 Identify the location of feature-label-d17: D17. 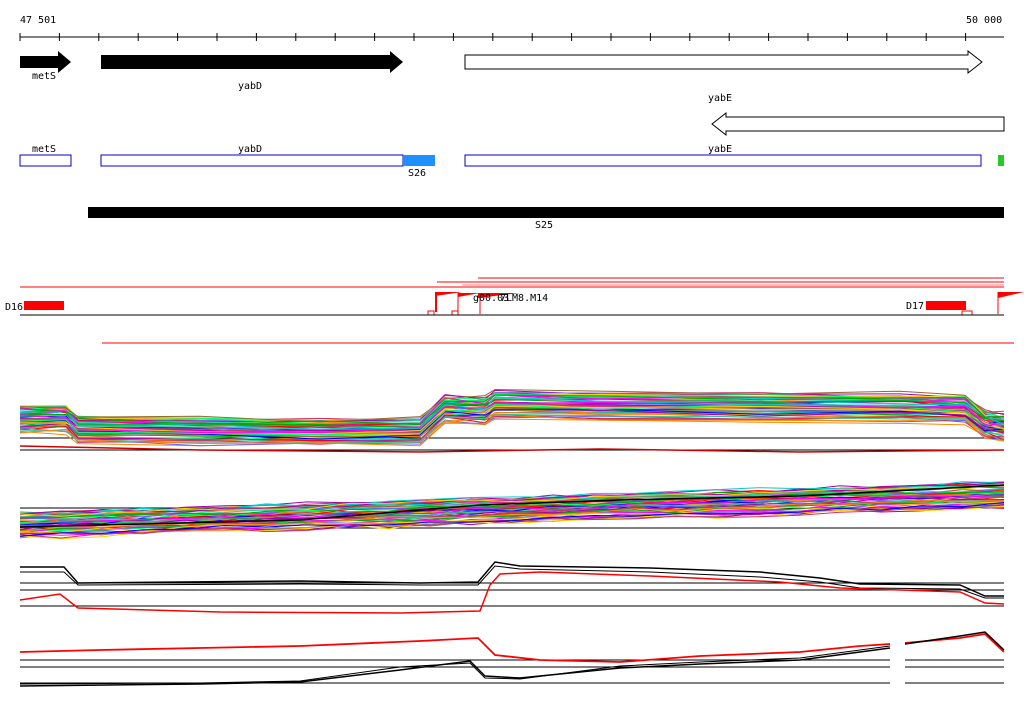
(915, 306).